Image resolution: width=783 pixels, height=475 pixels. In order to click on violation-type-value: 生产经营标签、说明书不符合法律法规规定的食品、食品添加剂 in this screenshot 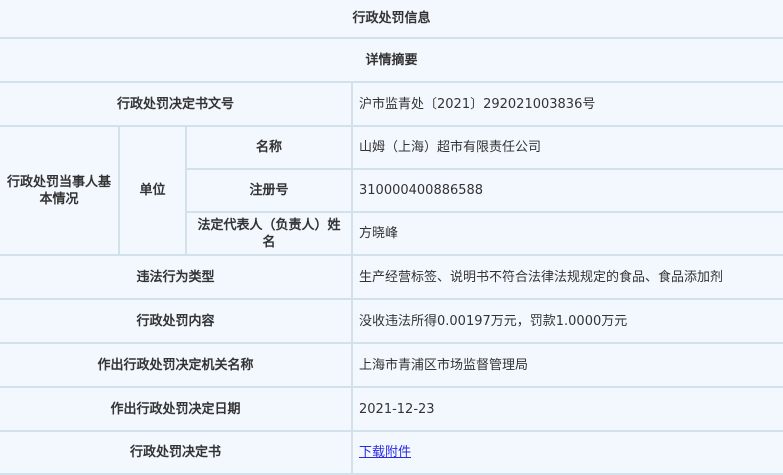, I will do `click(566, 277)`.